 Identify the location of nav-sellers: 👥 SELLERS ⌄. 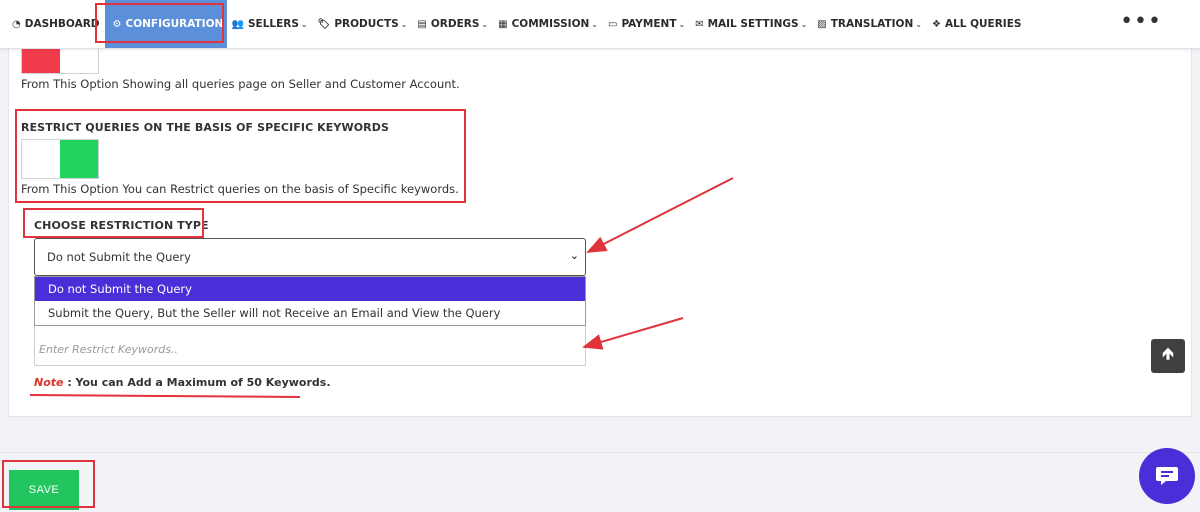
(270, 24).